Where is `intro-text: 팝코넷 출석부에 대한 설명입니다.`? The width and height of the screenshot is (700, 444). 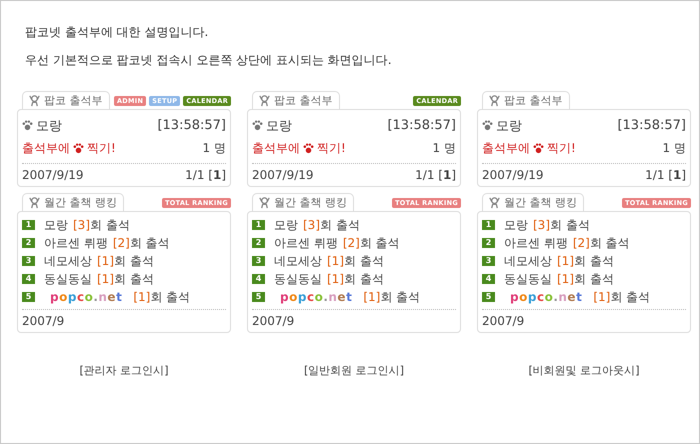
intro-text: 팝코넷 출석부에 대한 설명입니다. is located at coordinates (117, 32).